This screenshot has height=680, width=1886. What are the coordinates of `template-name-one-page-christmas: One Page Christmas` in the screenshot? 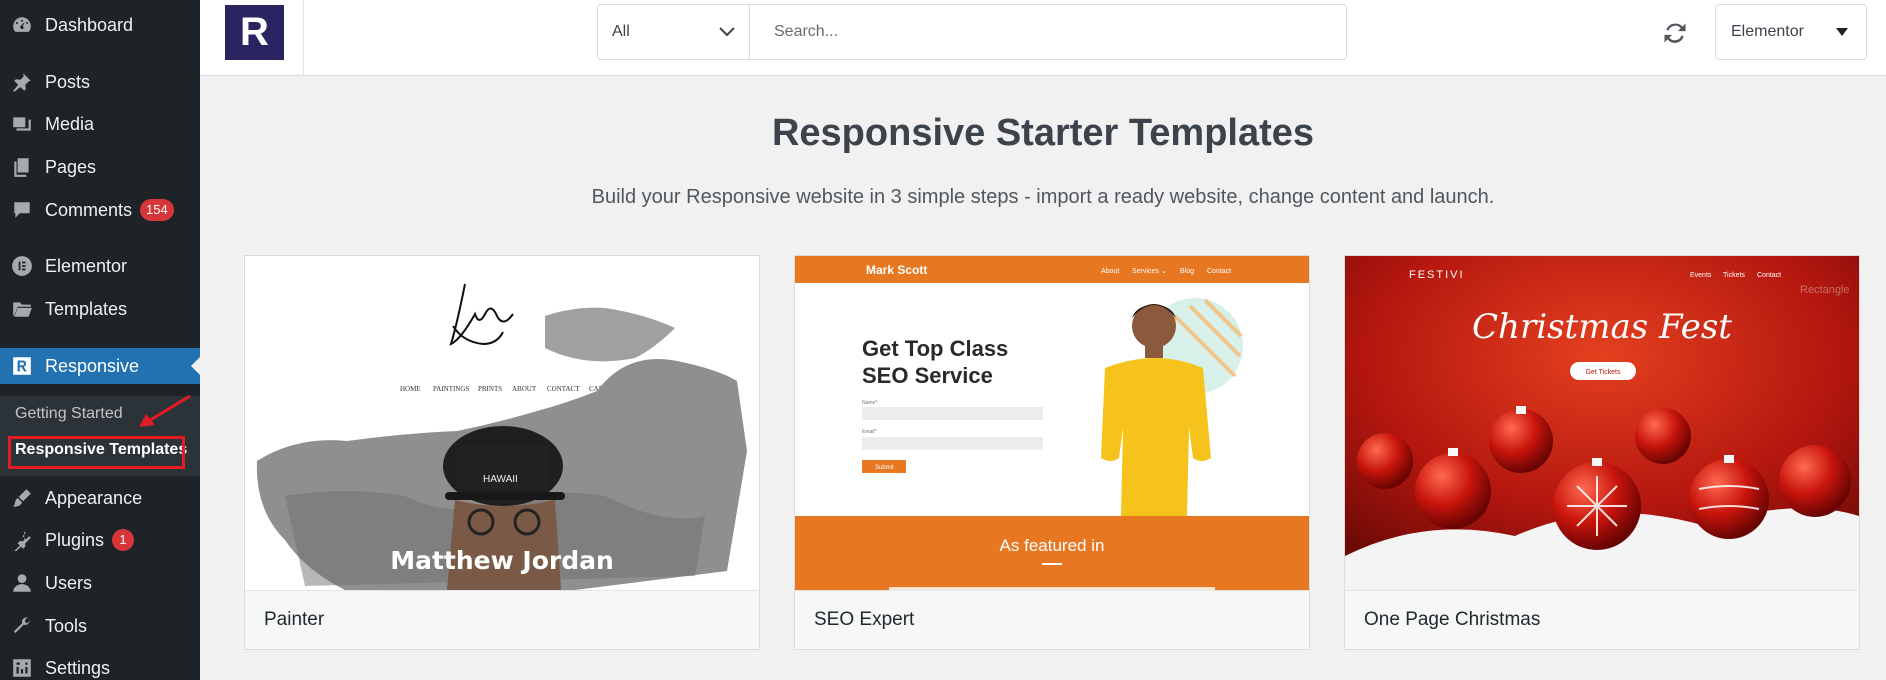 It's located at (1602, 619).